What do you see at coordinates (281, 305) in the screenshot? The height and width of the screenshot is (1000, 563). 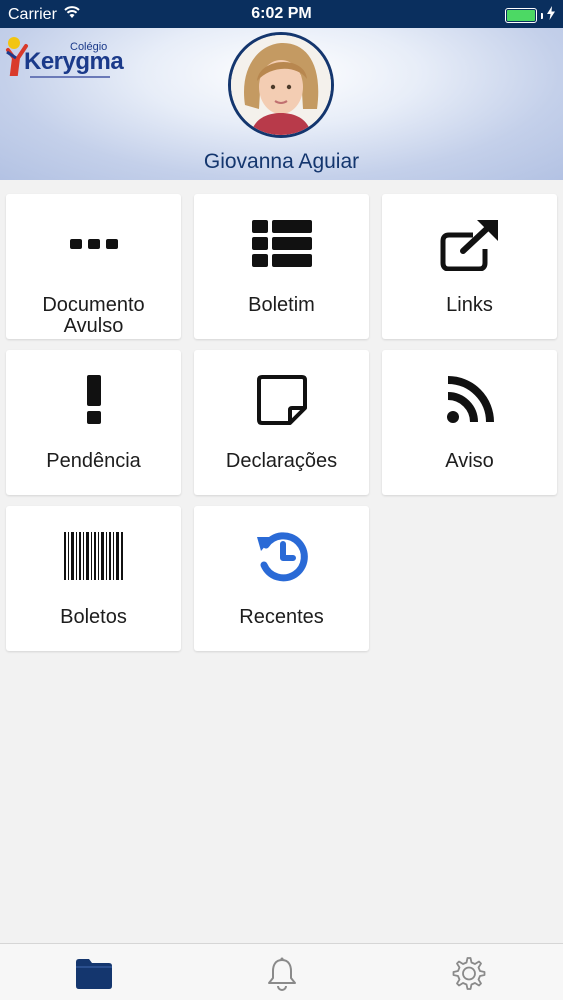 I see `tile-label: Boletim` at bounding box center [281, 305].